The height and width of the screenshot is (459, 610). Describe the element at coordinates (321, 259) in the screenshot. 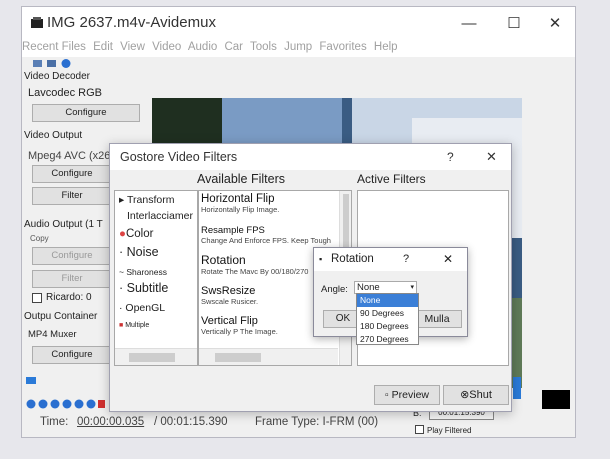

I see `rotation-app-icon: ▪` at that location.